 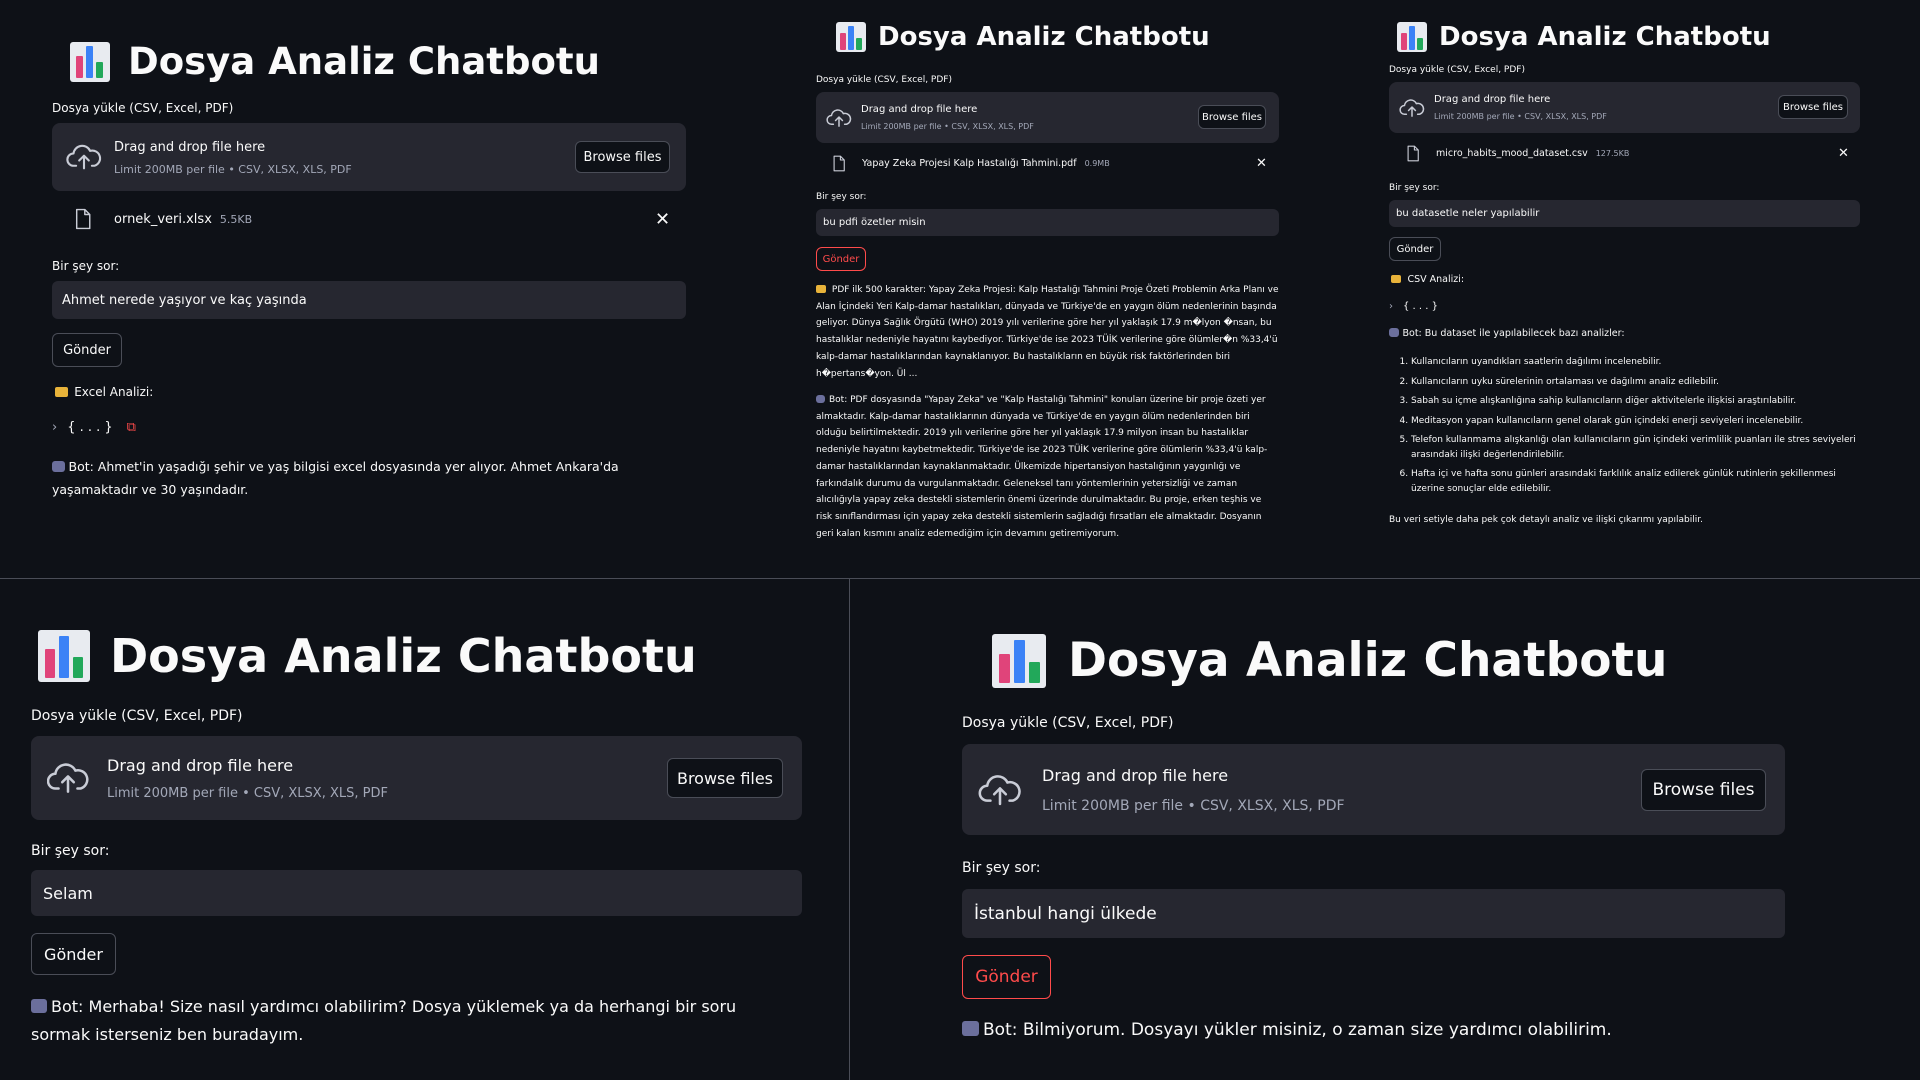 What do you see at coordinates (131, 427) in the screenshot?
I see `copy-icon: ⧉` at bounding box center [131, 427].